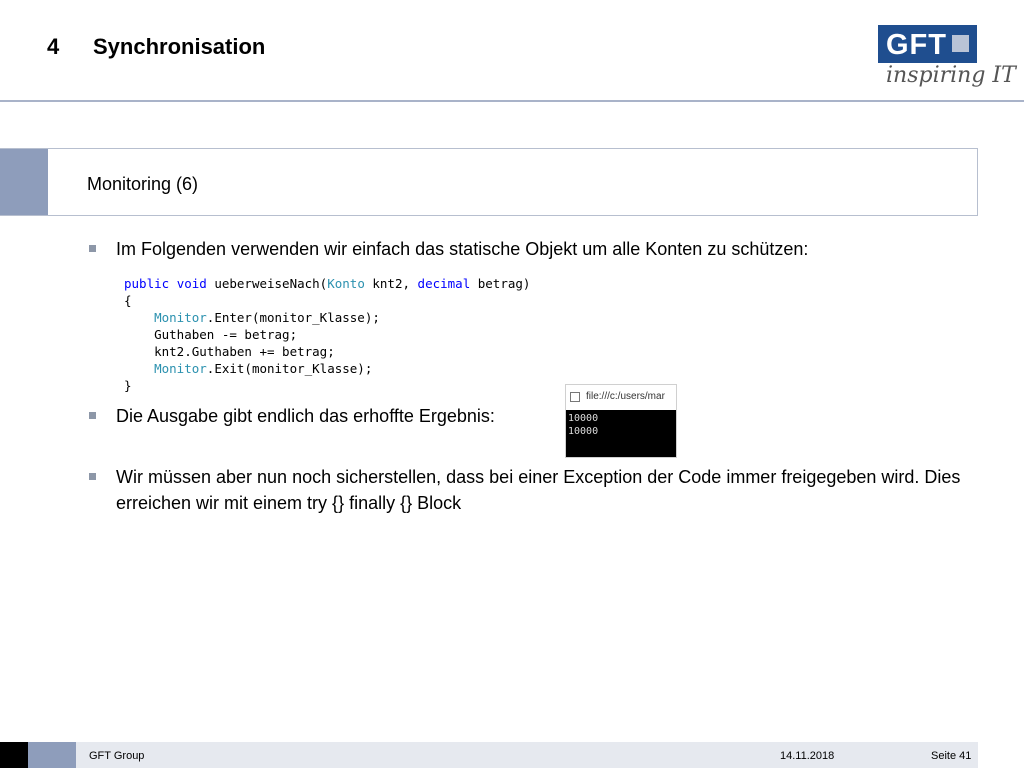  I want to click on footer-company: GFT Group, so click(117, 756).